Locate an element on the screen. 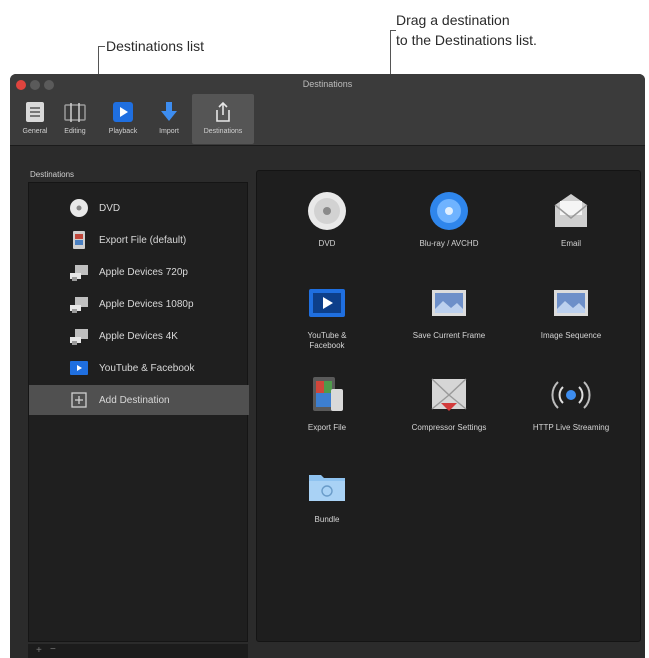  destination-label: DVD is located at coordinates (327, 243).